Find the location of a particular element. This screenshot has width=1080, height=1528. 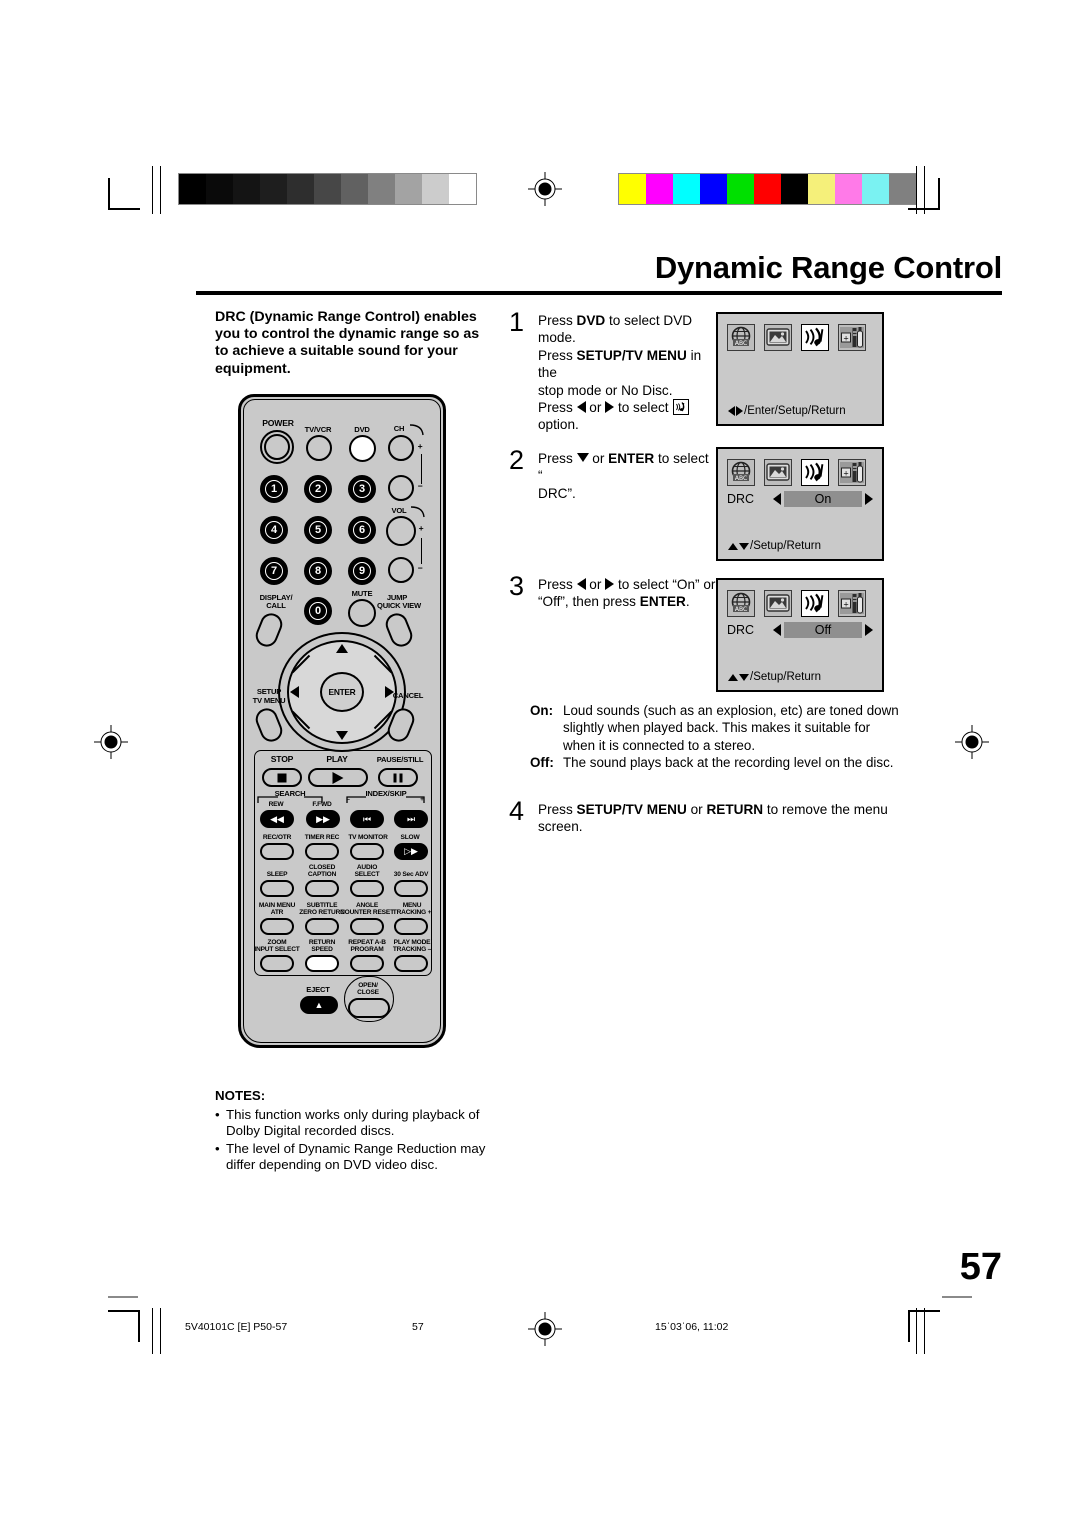

num-9-button: 9 is located at coordinates (362, 571).